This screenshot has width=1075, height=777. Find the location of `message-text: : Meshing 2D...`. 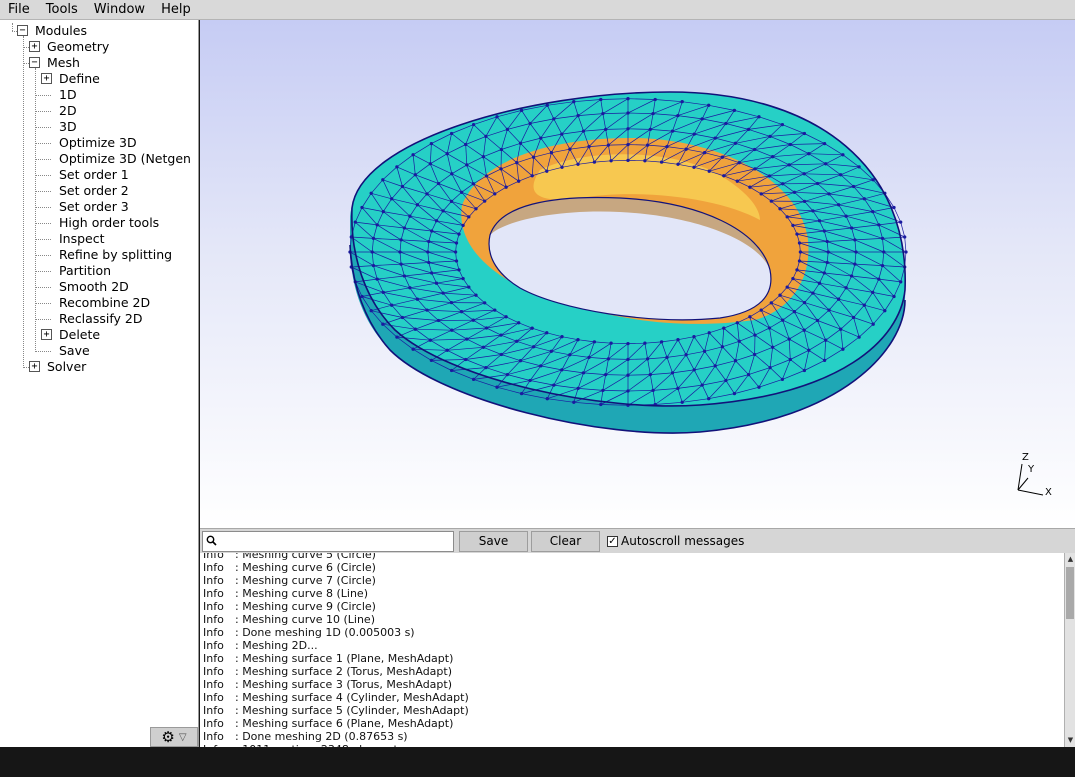

message-text: : Meshing 2D... is located at coordinates (276, 645).